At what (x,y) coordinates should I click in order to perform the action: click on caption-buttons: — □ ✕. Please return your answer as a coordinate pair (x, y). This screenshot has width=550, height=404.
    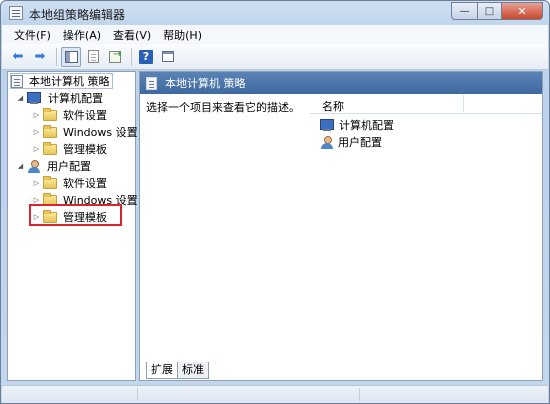
    Looking at the image, I should click on (497, 11).